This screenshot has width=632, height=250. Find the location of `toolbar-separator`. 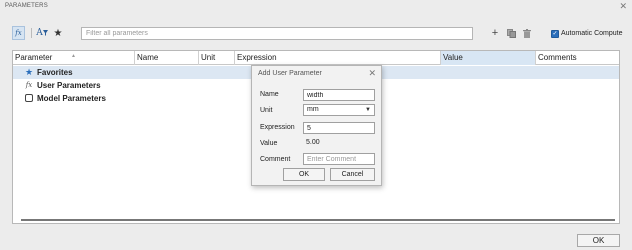

toolbar-separator is located at coordinates (31, 33).